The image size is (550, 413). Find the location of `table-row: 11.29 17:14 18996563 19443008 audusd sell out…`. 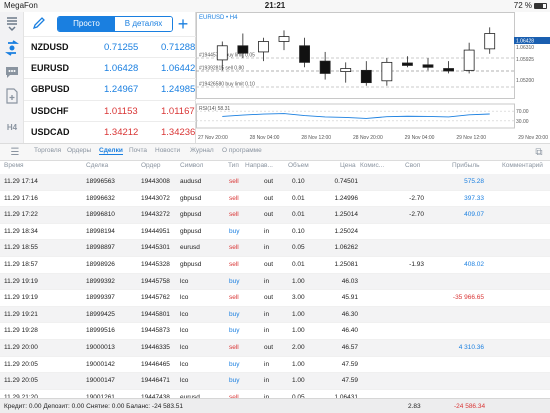

table-row: 11.29 17:14 18996563 19443008 audusd sell out… is located at coordinates (275, 182).